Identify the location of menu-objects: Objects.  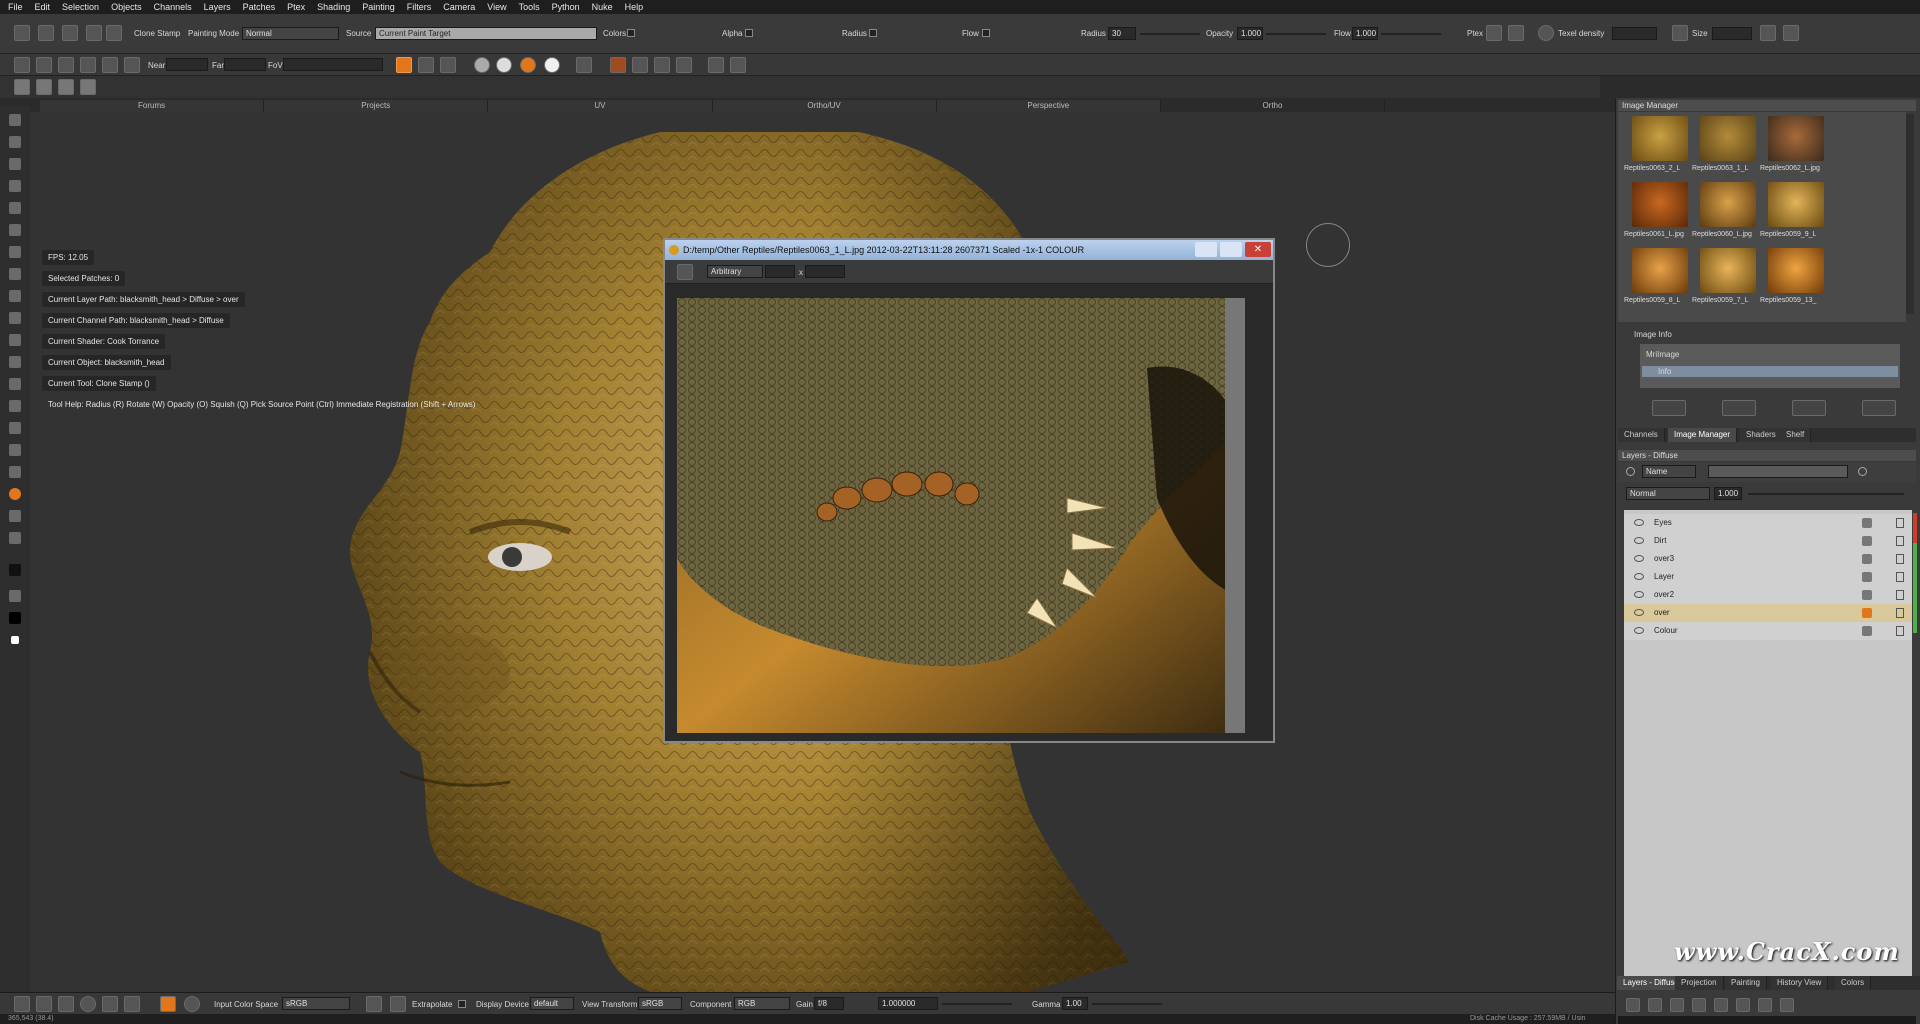
(126, 7).